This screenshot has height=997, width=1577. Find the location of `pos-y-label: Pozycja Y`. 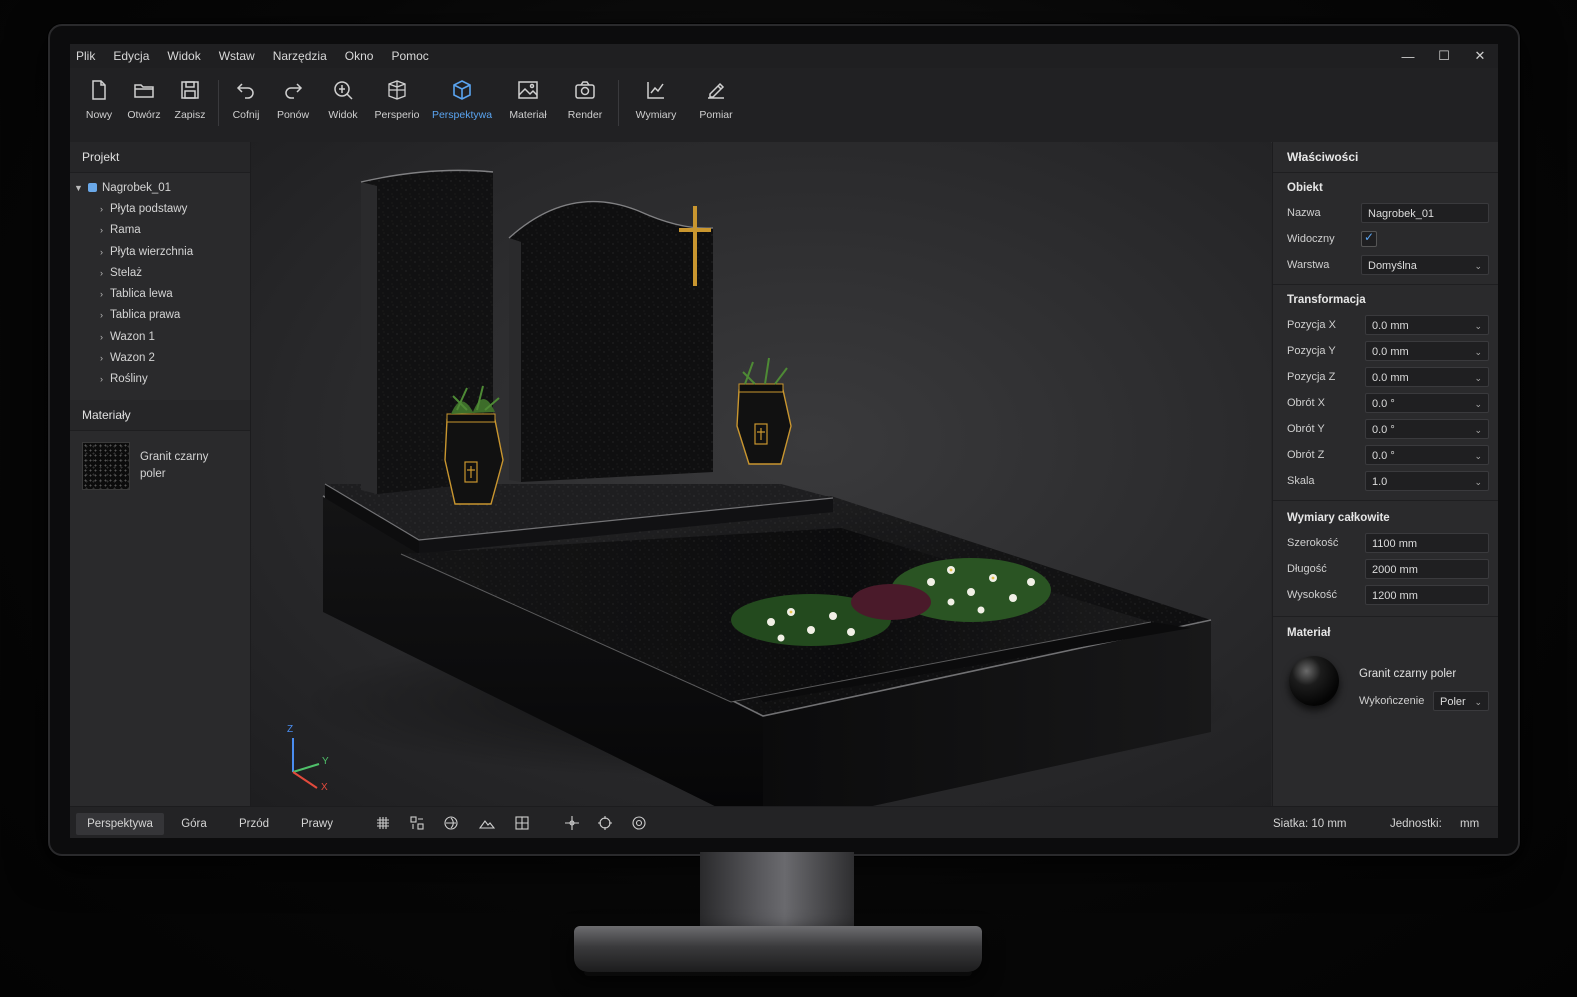

pos-y-label: Pozycja Y is located at coordinates (1311, 351).